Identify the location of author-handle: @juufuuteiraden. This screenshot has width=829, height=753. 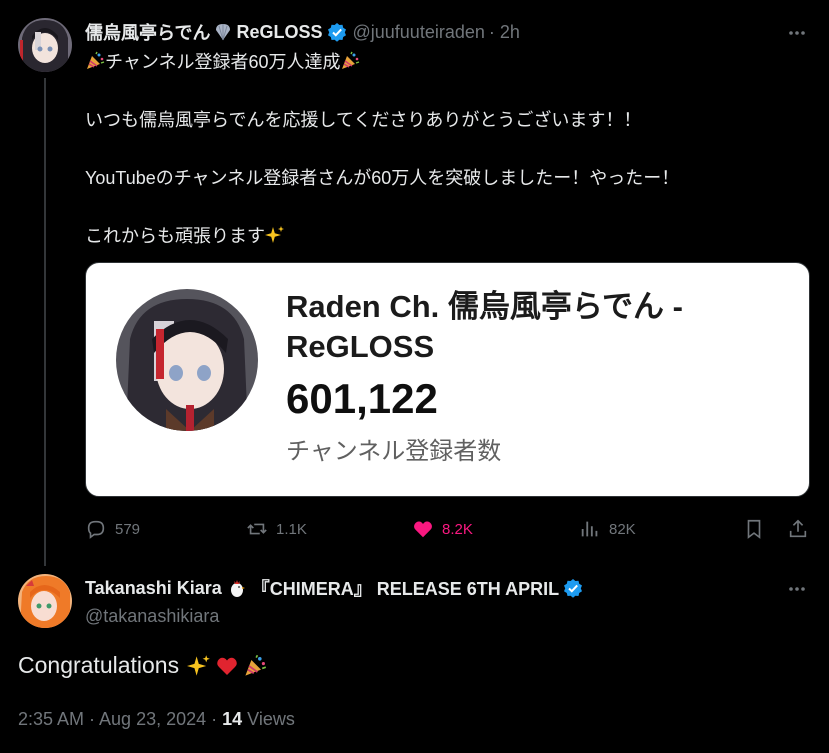
(419, 32).